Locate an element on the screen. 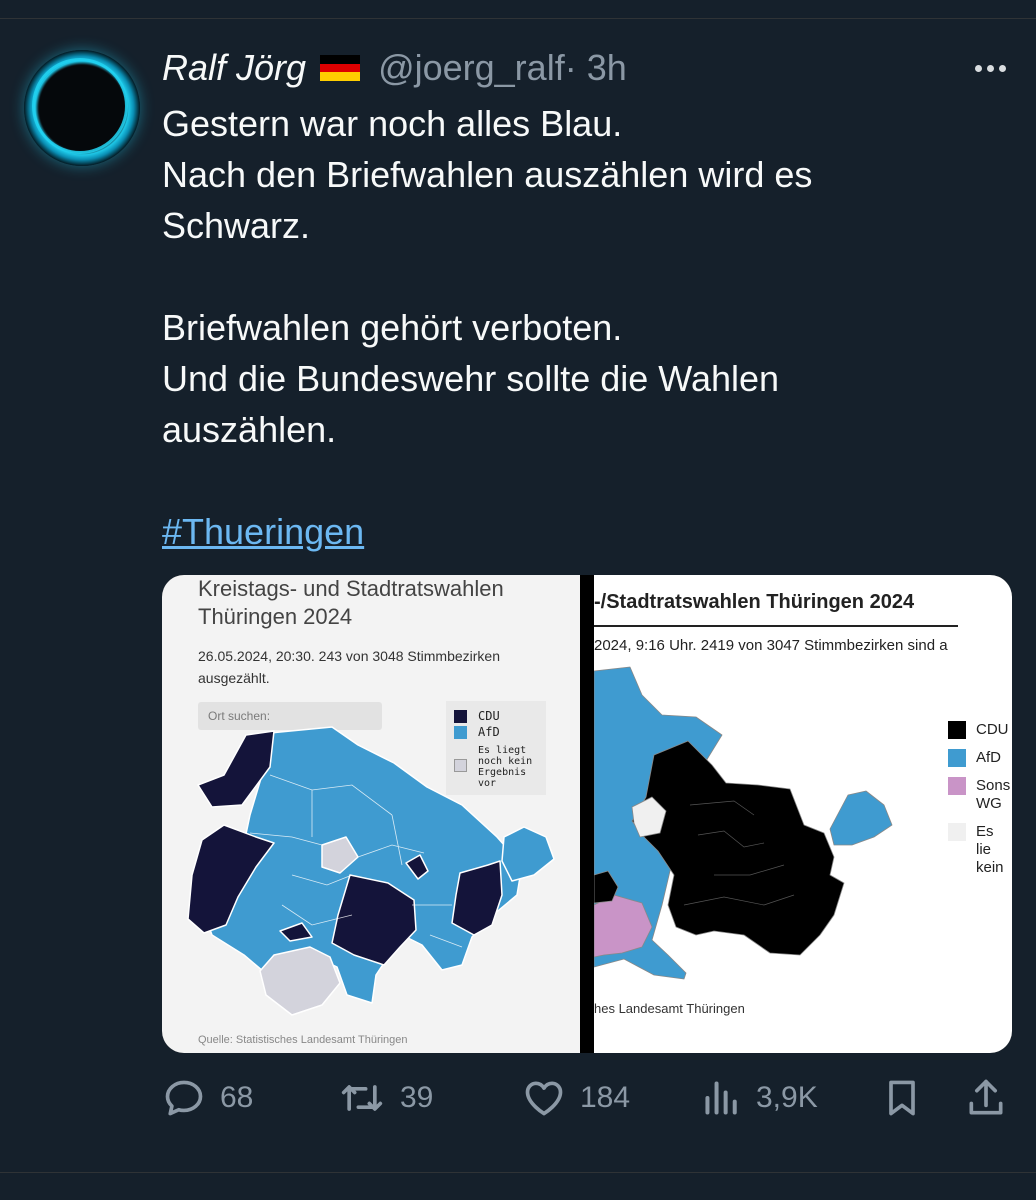  heart-icon is located at coordinates (544, 1098).